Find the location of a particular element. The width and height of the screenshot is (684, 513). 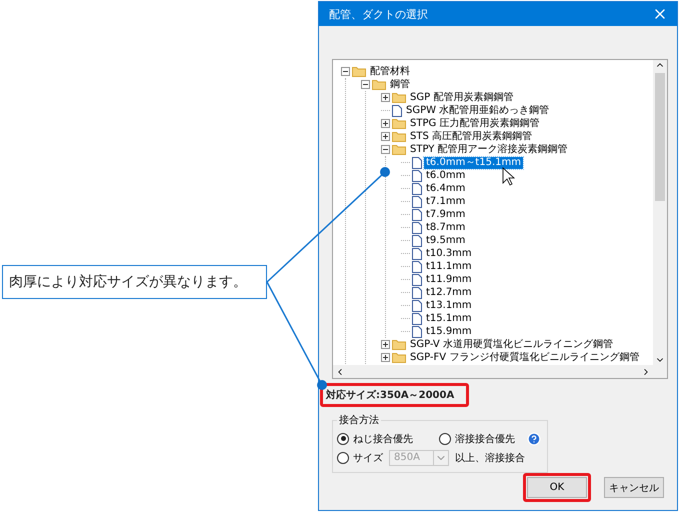

tree-item: t7.9mm is located at coordinates (446, 214).